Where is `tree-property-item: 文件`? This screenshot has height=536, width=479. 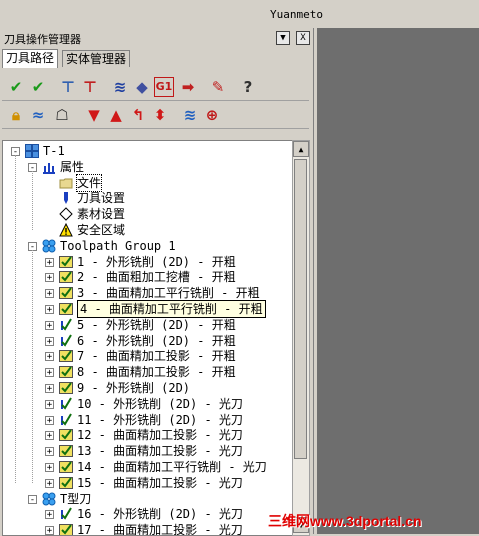 tree-property-item: 文件 is located at coordinates (146, 182).